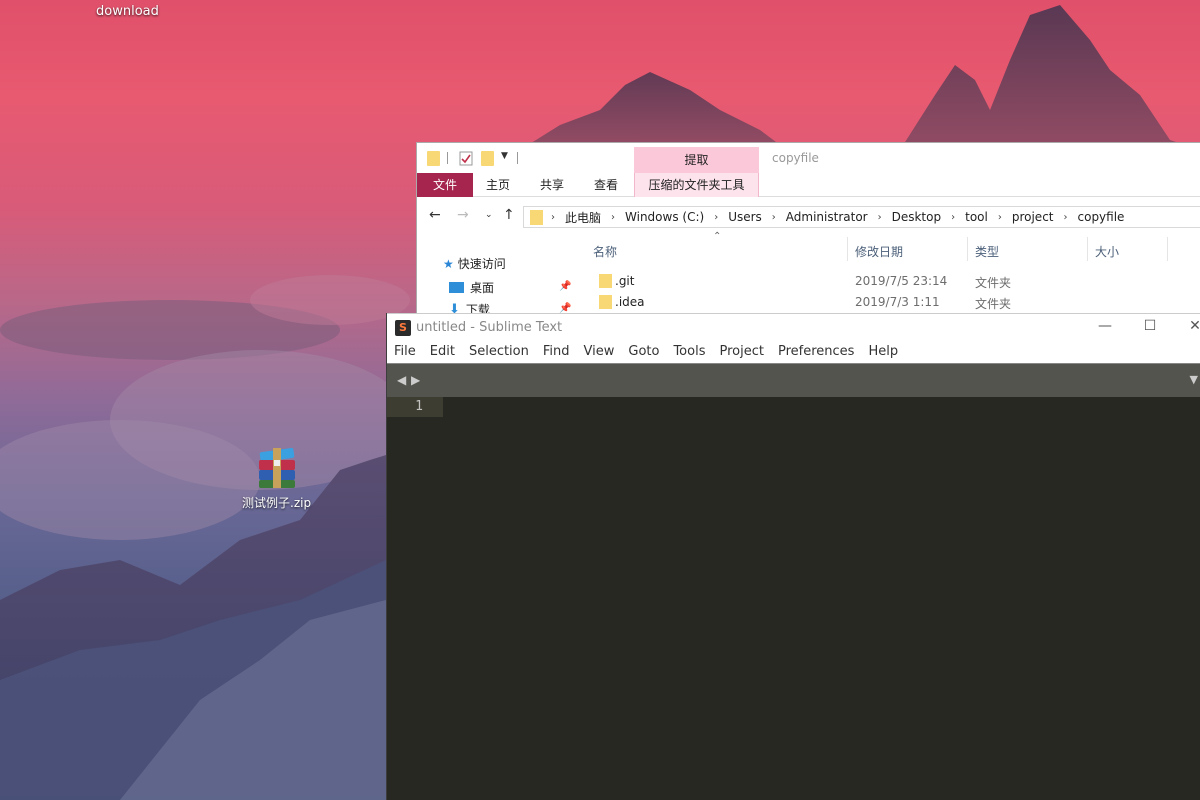 The image size is (1200, 800). Describe the element at coordinates (917, 217) in the screenshot. I see `breadcrumb-desktop: Desktop` at that location.